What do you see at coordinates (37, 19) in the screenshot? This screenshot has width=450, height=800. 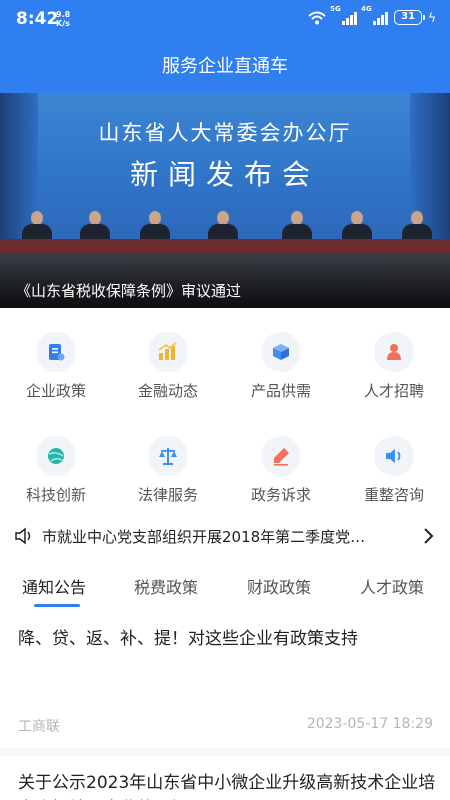 I see `status-time: 8:42` at bounding box center [37, 19].